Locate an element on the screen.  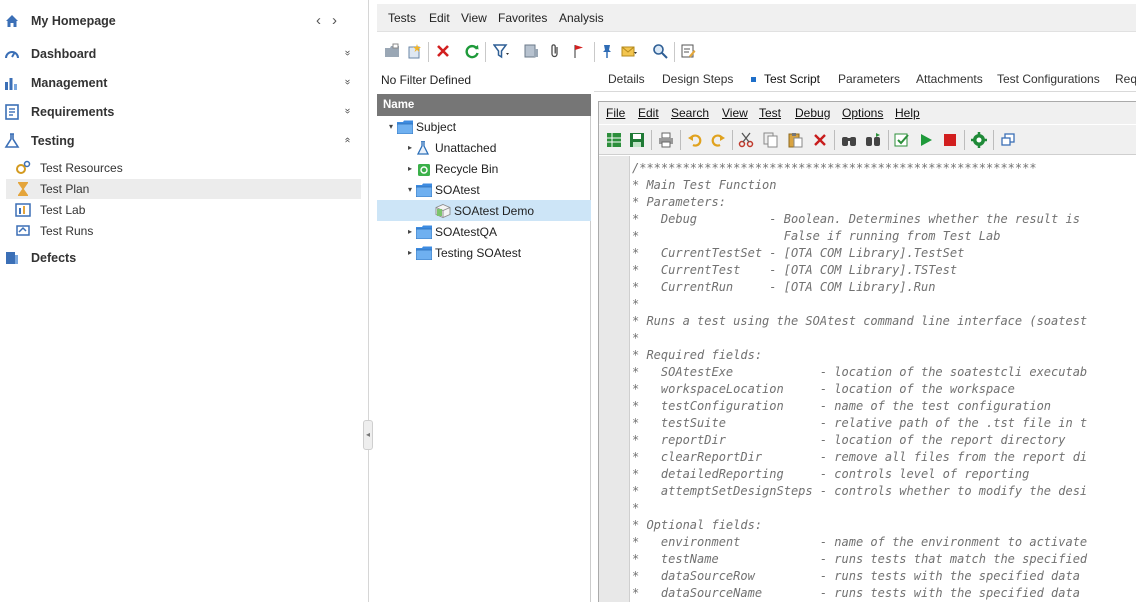
filter-status: No Filter Defined is located at coordinates (426, 80).